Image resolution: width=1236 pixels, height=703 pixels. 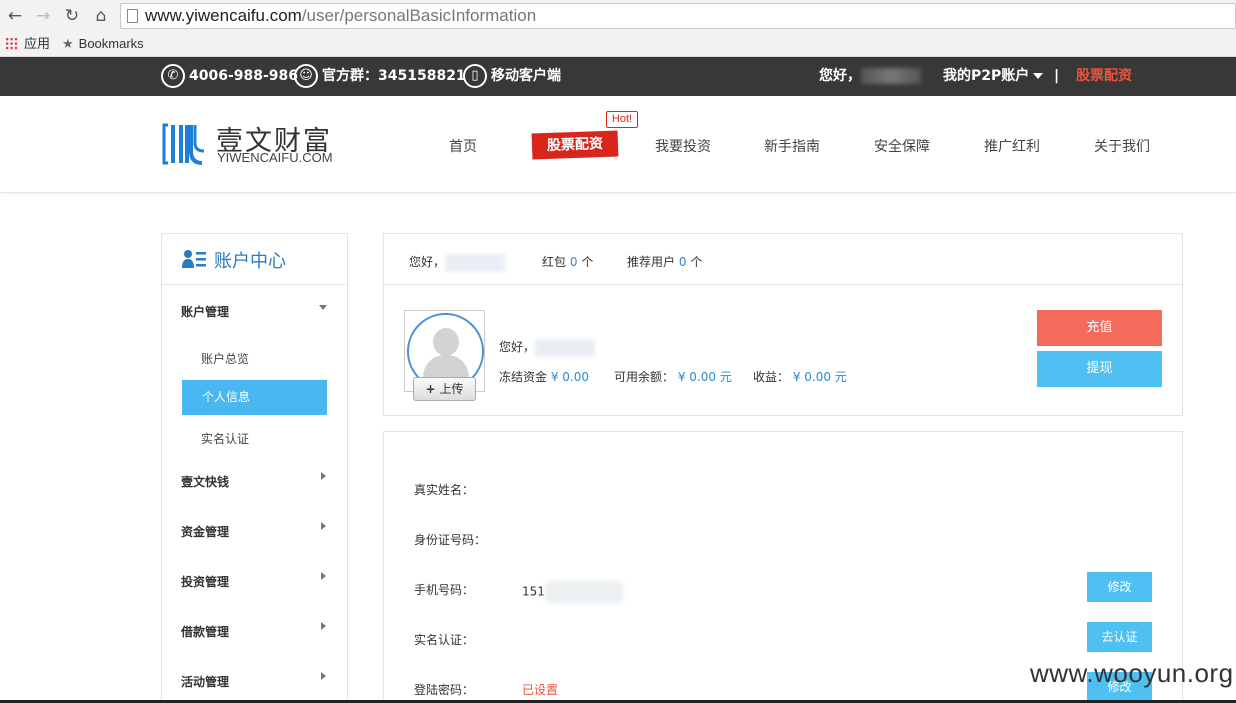 What do you see at coordinates (1099, 369) in the screenshot?
I see `withdraw-button: 提现` at bounding box center [1099, 369].